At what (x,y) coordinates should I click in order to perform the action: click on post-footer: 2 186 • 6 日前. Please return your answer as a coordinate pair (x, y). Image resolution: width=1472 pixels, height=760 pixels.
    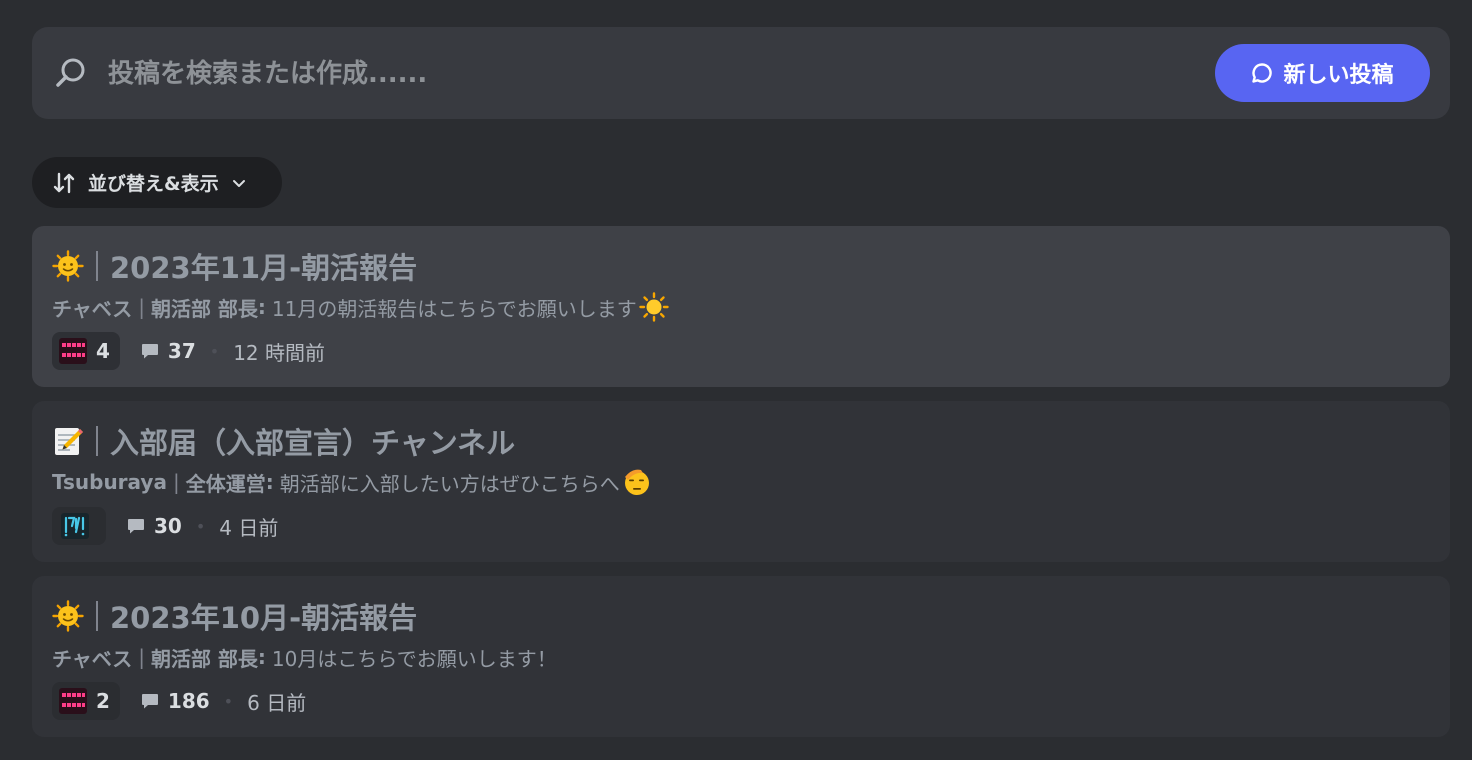
    Looking at the image, I should click on (179, 701).